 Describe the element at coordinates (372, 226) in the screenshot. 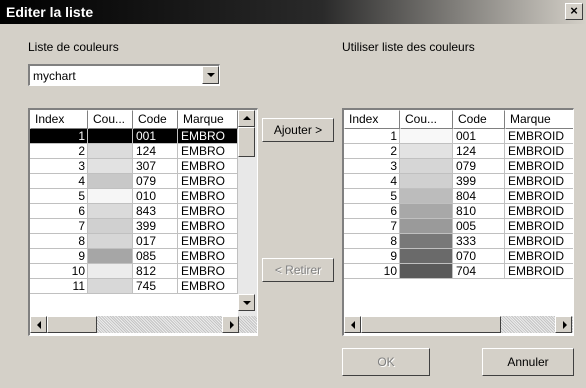

I see `index-cell: 7` at that location.